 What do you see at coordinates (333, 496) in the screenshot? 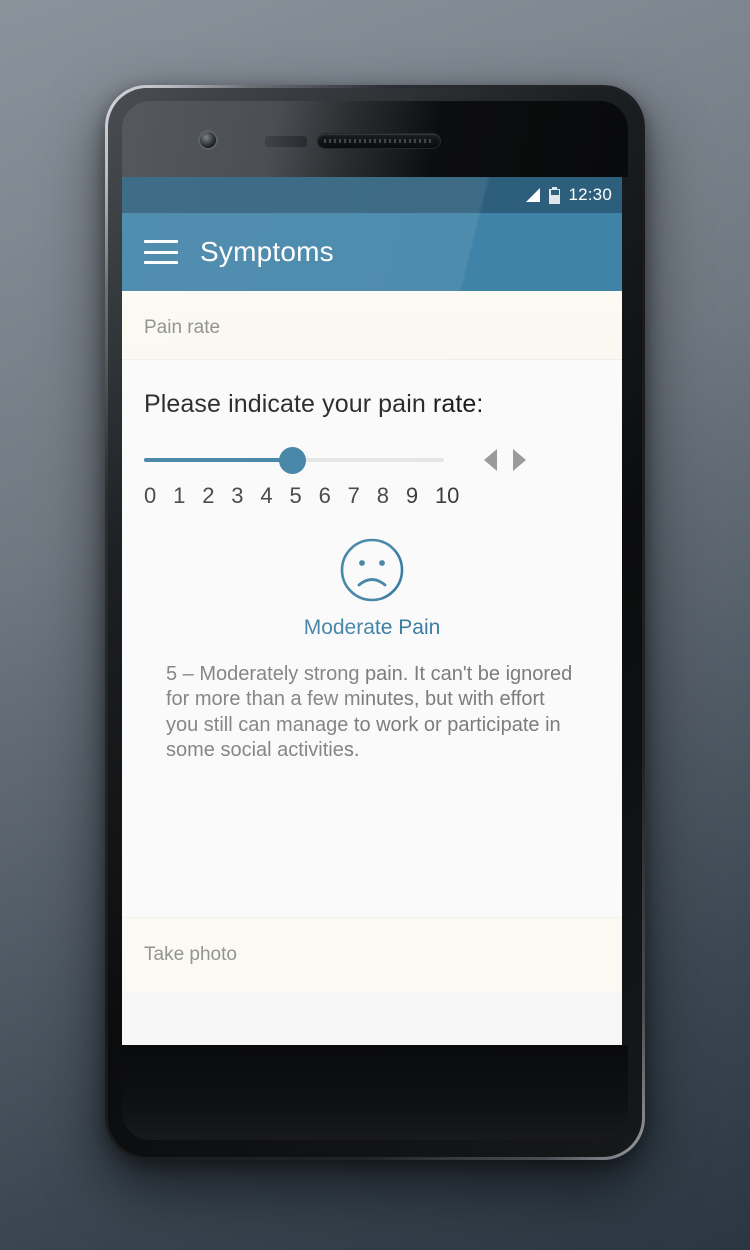
I see `scale-number: 6` at bounding box center [333, 496].